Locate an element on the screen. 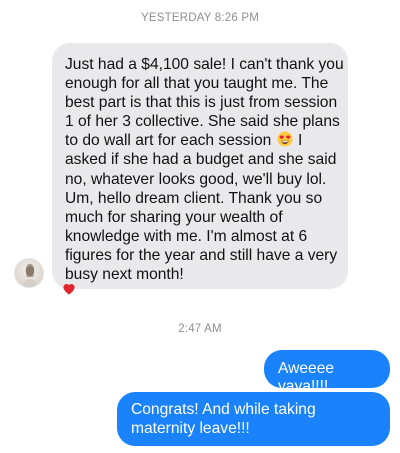 This screenshot has width=400, height=453. message-line-with-emoji: to do wall art for each session I is located at coordinates (202, 140).